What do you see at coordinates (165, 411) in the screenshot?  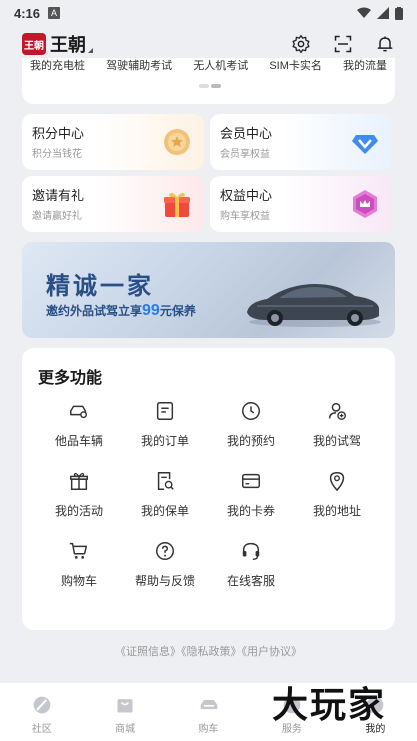 I see `order-icon` at bounding box center [165, 411].